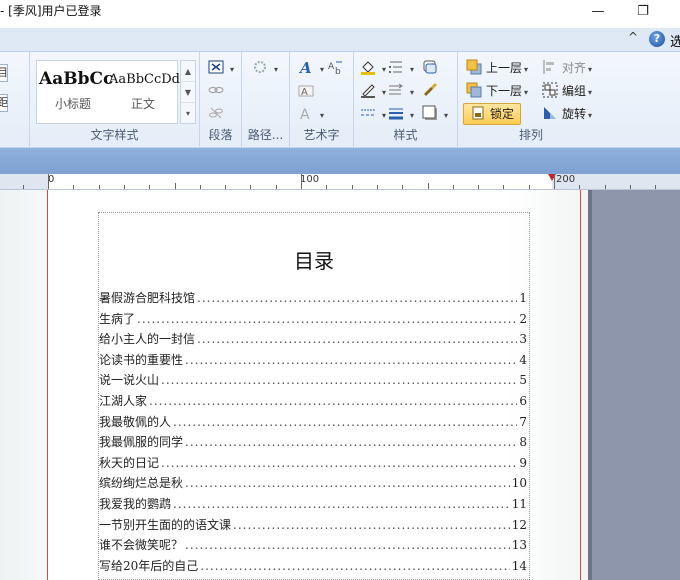 The height and width of the screenshot is (580, 680). I want to click on title-bar: - [季风]用户已登录 — ❐, so click(340, 14).